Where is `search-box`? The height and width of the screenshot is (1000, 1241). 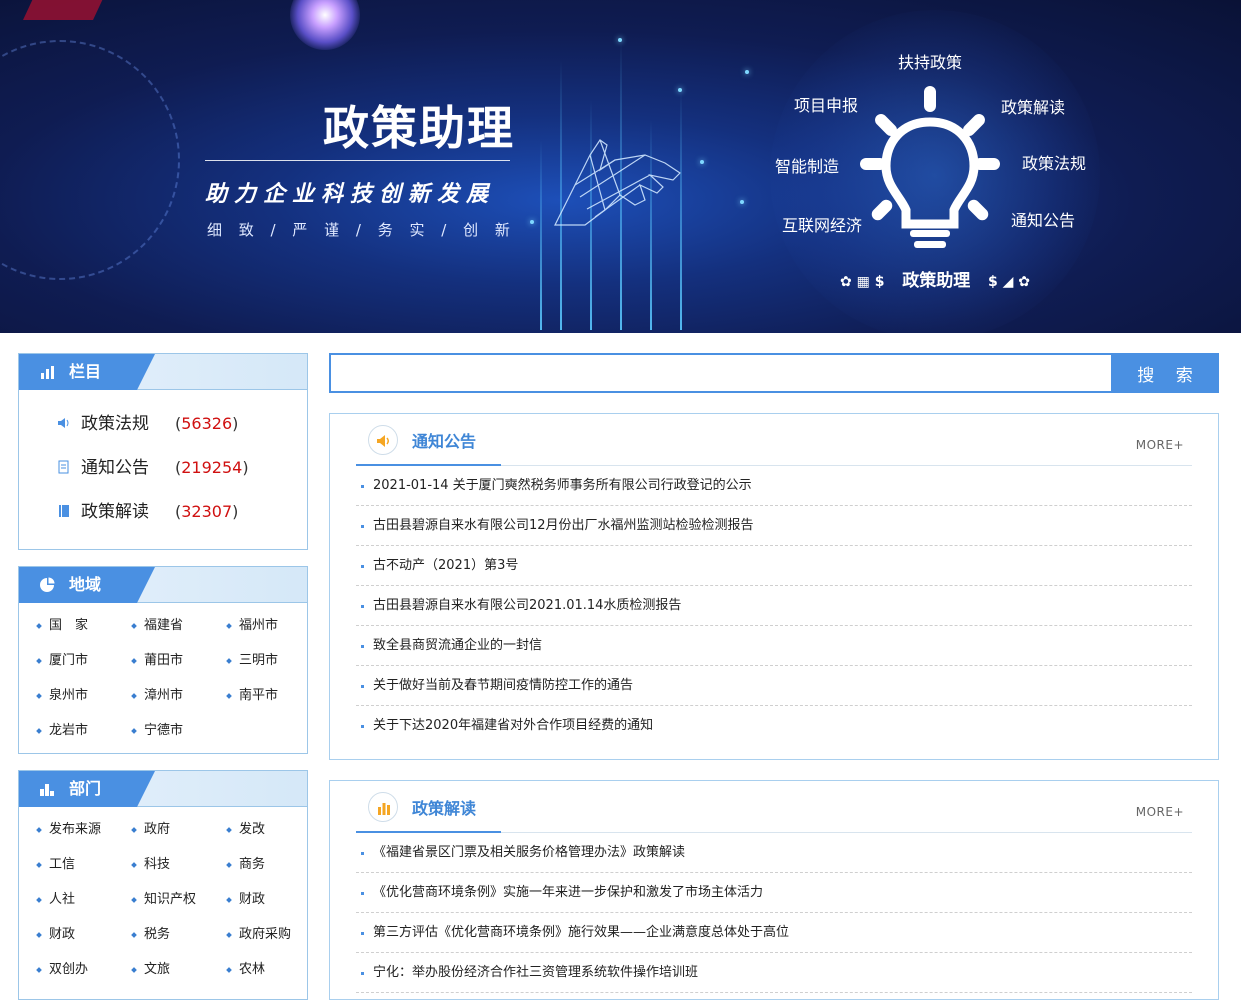 search-box is located at coordinates (720, 373).